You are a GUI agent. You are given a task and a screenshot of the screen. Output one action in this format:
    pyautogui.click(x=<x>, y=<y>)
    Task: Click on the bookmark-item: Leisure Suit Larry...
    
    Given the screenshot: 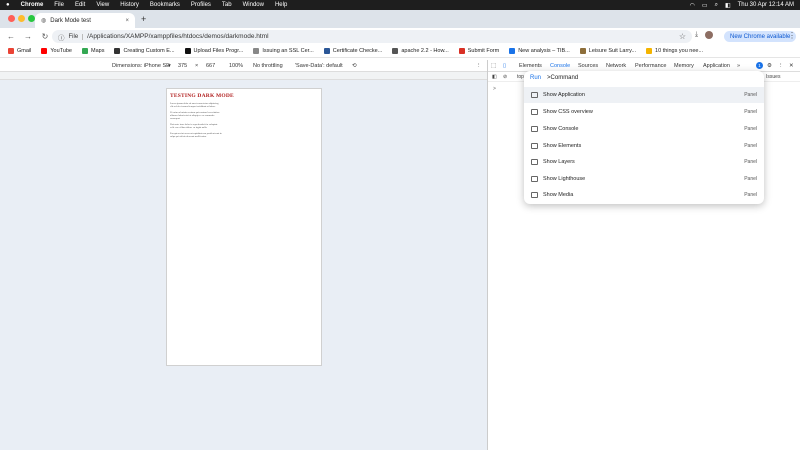 What is the action you would take?
    pyautogui.click(x=607, y=51)
    